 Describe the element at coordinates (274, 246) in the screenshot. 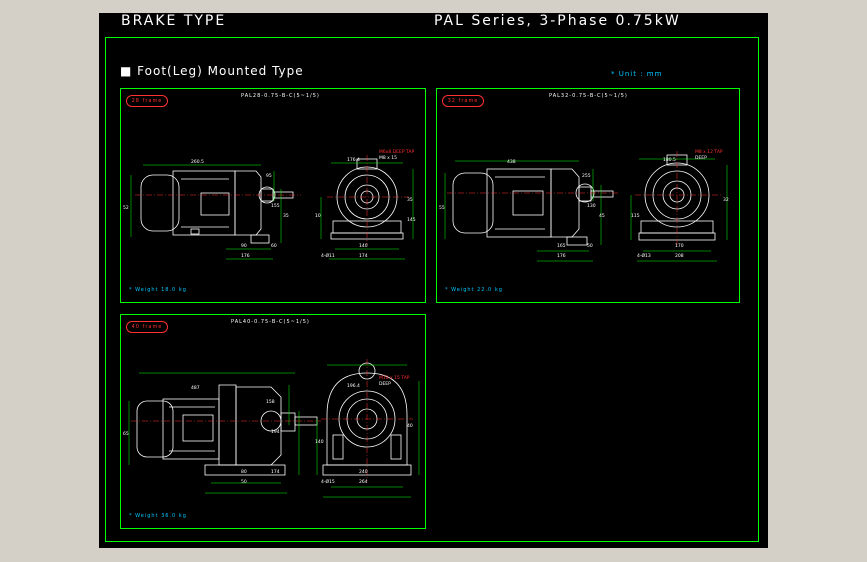

I see `side-dimension-label-5: 60` at that location.